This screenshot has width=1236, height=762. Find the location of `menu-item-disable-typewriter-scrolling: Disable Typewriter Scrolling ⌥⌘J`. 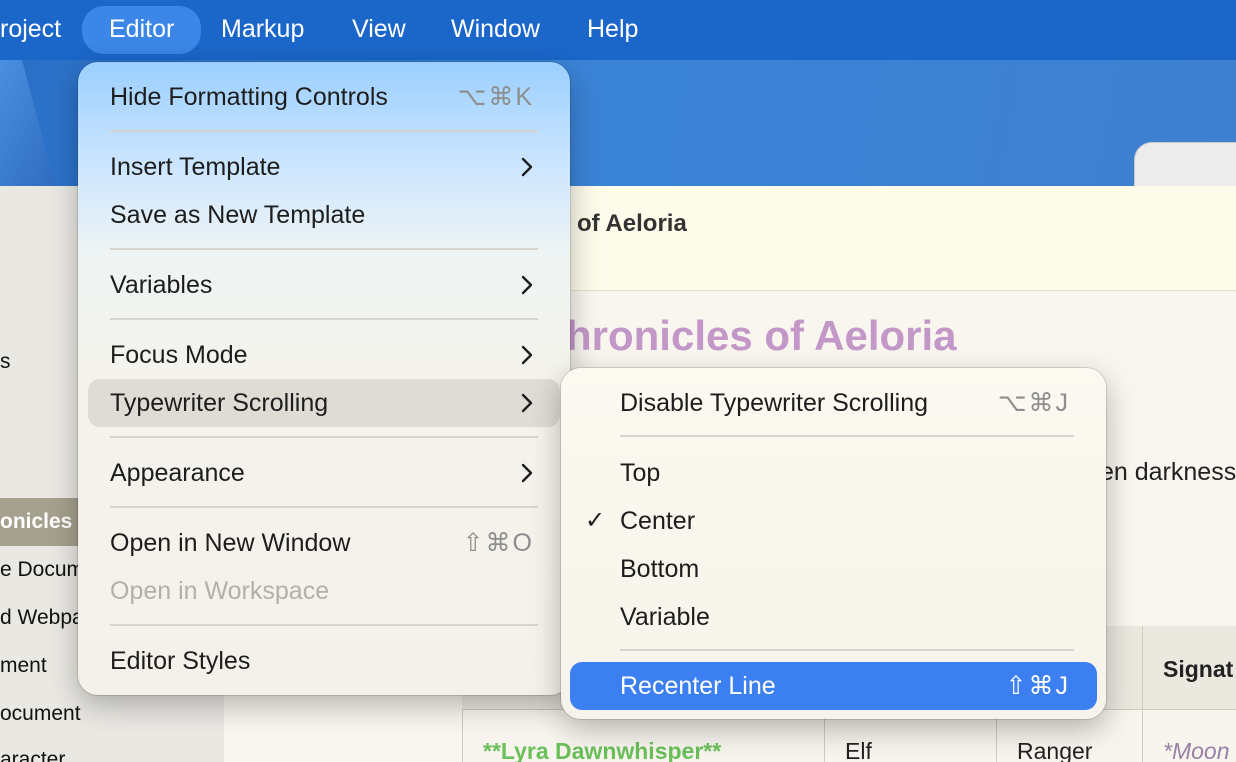

menu-item-disable-typewriter-scrolling: Disable Typewriter Scrolling ⌥⌘J is located at coordinates (833, 403).